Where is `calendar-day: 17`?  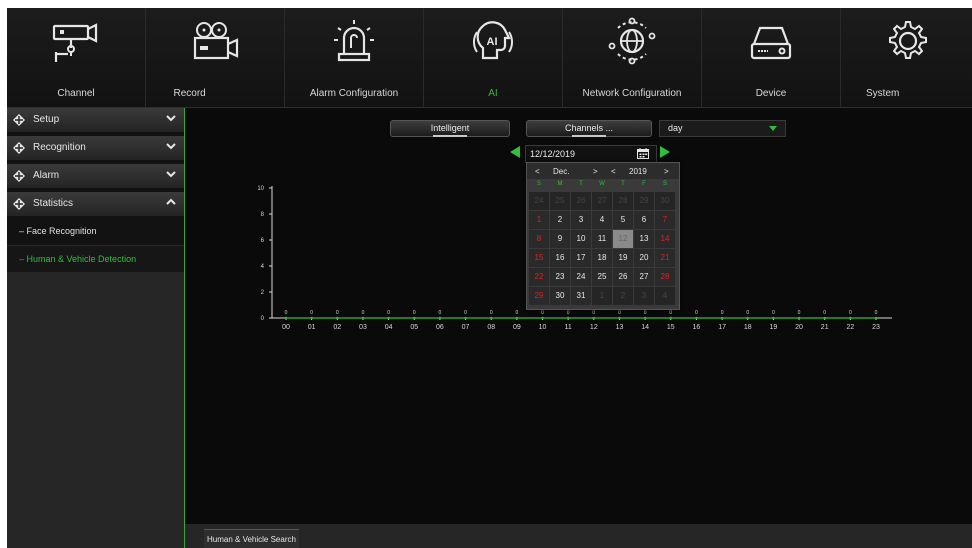 calendar-day: 17 is located at coordinates (581, 258).